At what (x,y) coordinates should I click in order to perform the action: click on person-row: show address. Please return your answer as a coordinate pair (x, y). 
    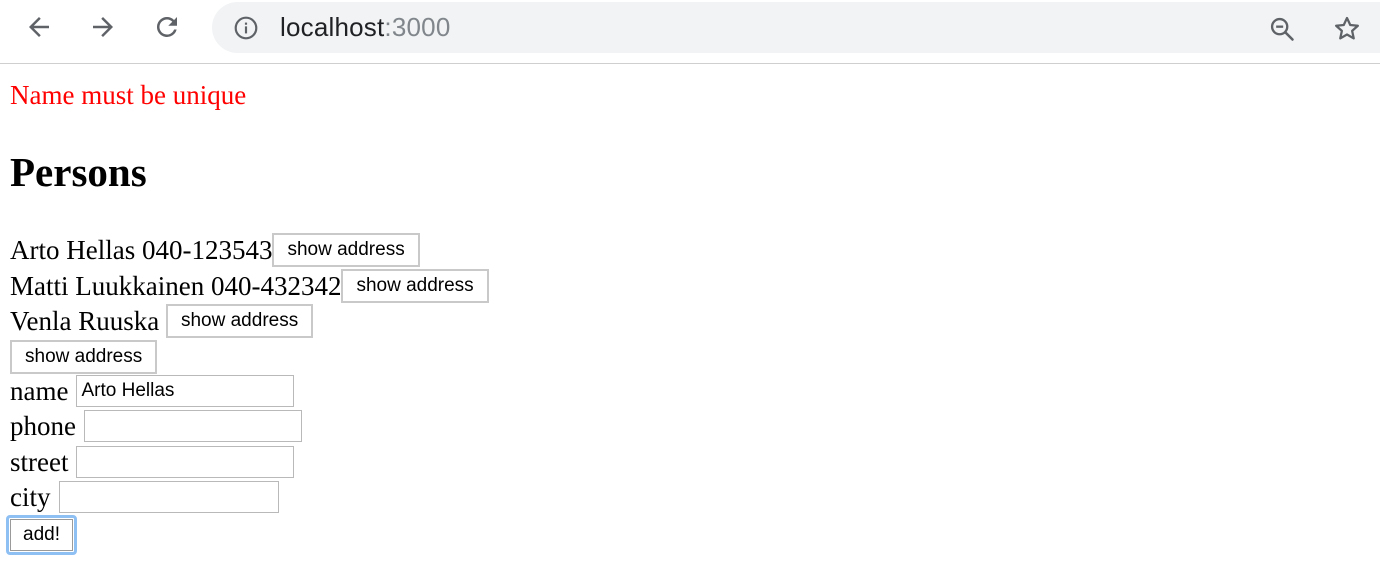
    Looking at the image, I should click on (84, 357).